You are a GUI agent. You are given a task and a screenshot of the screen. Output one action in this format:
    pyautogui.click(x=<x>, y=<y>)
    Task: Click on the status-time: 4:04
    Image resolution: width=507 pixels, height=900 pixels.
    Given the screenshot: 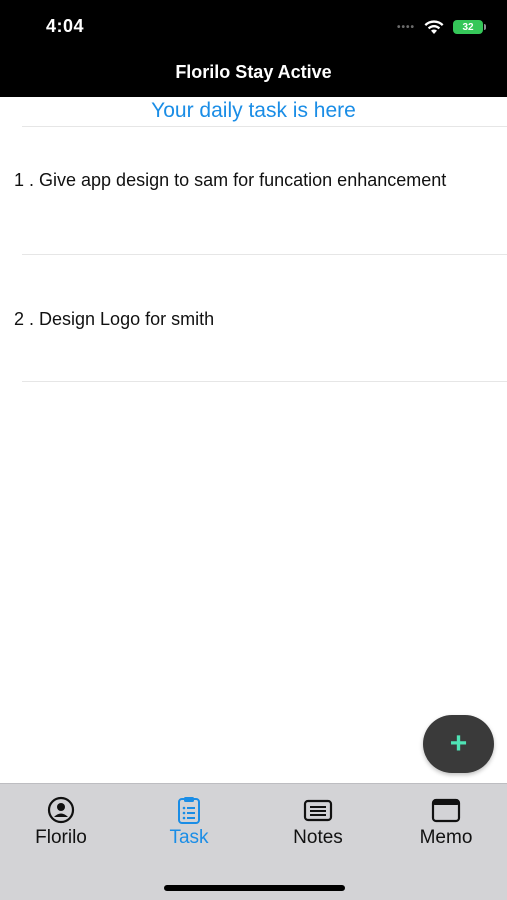 What is the action you would take?
    pyautogui.click(x=65, y=26)
    